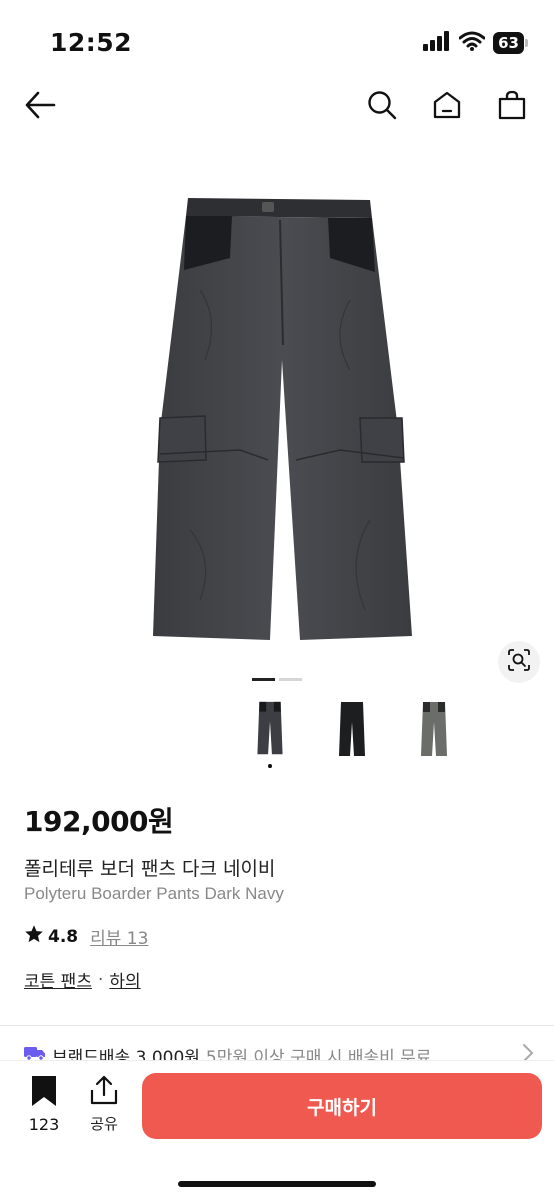 Image resolution: width=554 pixels, height=1200 pixels. What do you see at coordinates (58, 979) in the screenshot?
I see `category-link-main: 코튼 팬츠` at bounding box center [58, 979].